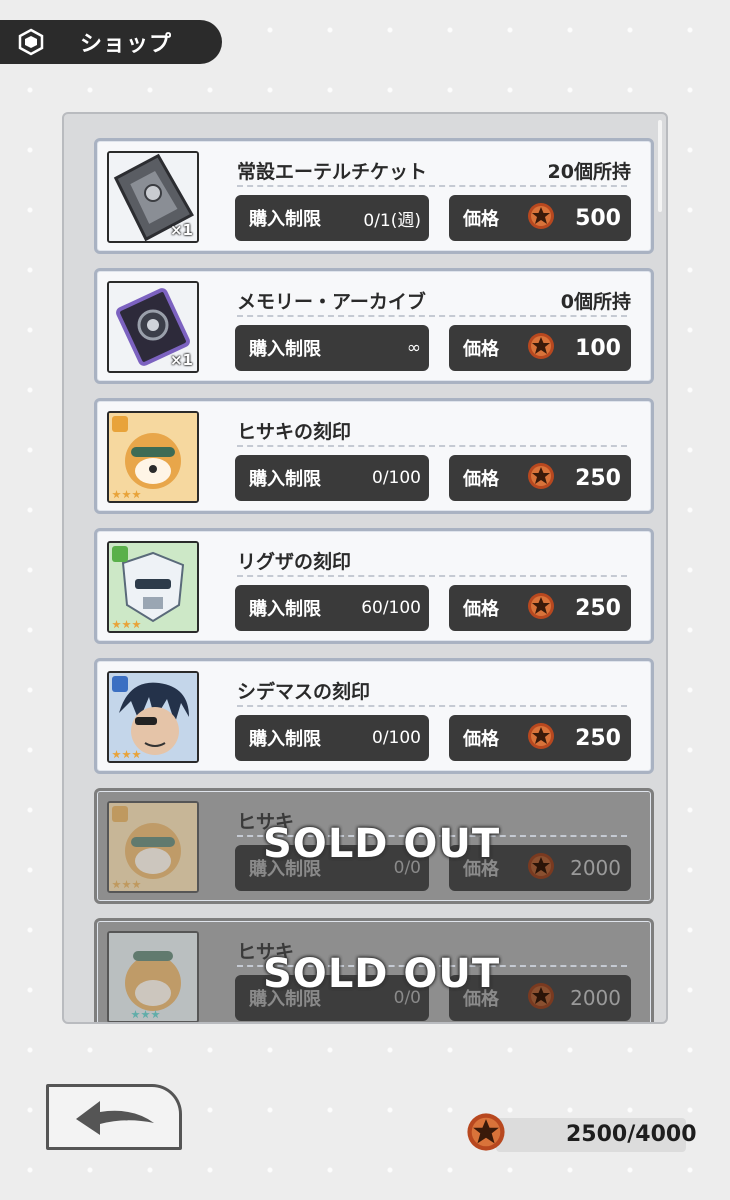 This screenshot has width=730, height=1200. Describe the element at coordinates (595, 302) in the screenshot. I see `owned-count: 0個所持` at that location.